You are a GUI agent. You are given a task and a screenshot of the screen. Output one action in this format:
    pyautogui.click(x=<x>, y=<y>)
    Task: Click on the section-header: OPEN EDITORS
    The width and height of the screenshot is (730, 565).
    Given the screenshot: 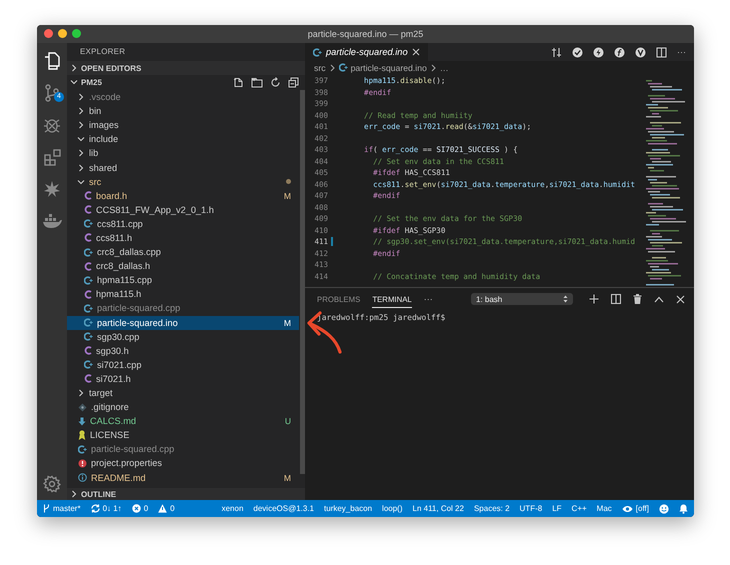 What is the action you would take?
    pyautogui.click(x=186, y=68)
    